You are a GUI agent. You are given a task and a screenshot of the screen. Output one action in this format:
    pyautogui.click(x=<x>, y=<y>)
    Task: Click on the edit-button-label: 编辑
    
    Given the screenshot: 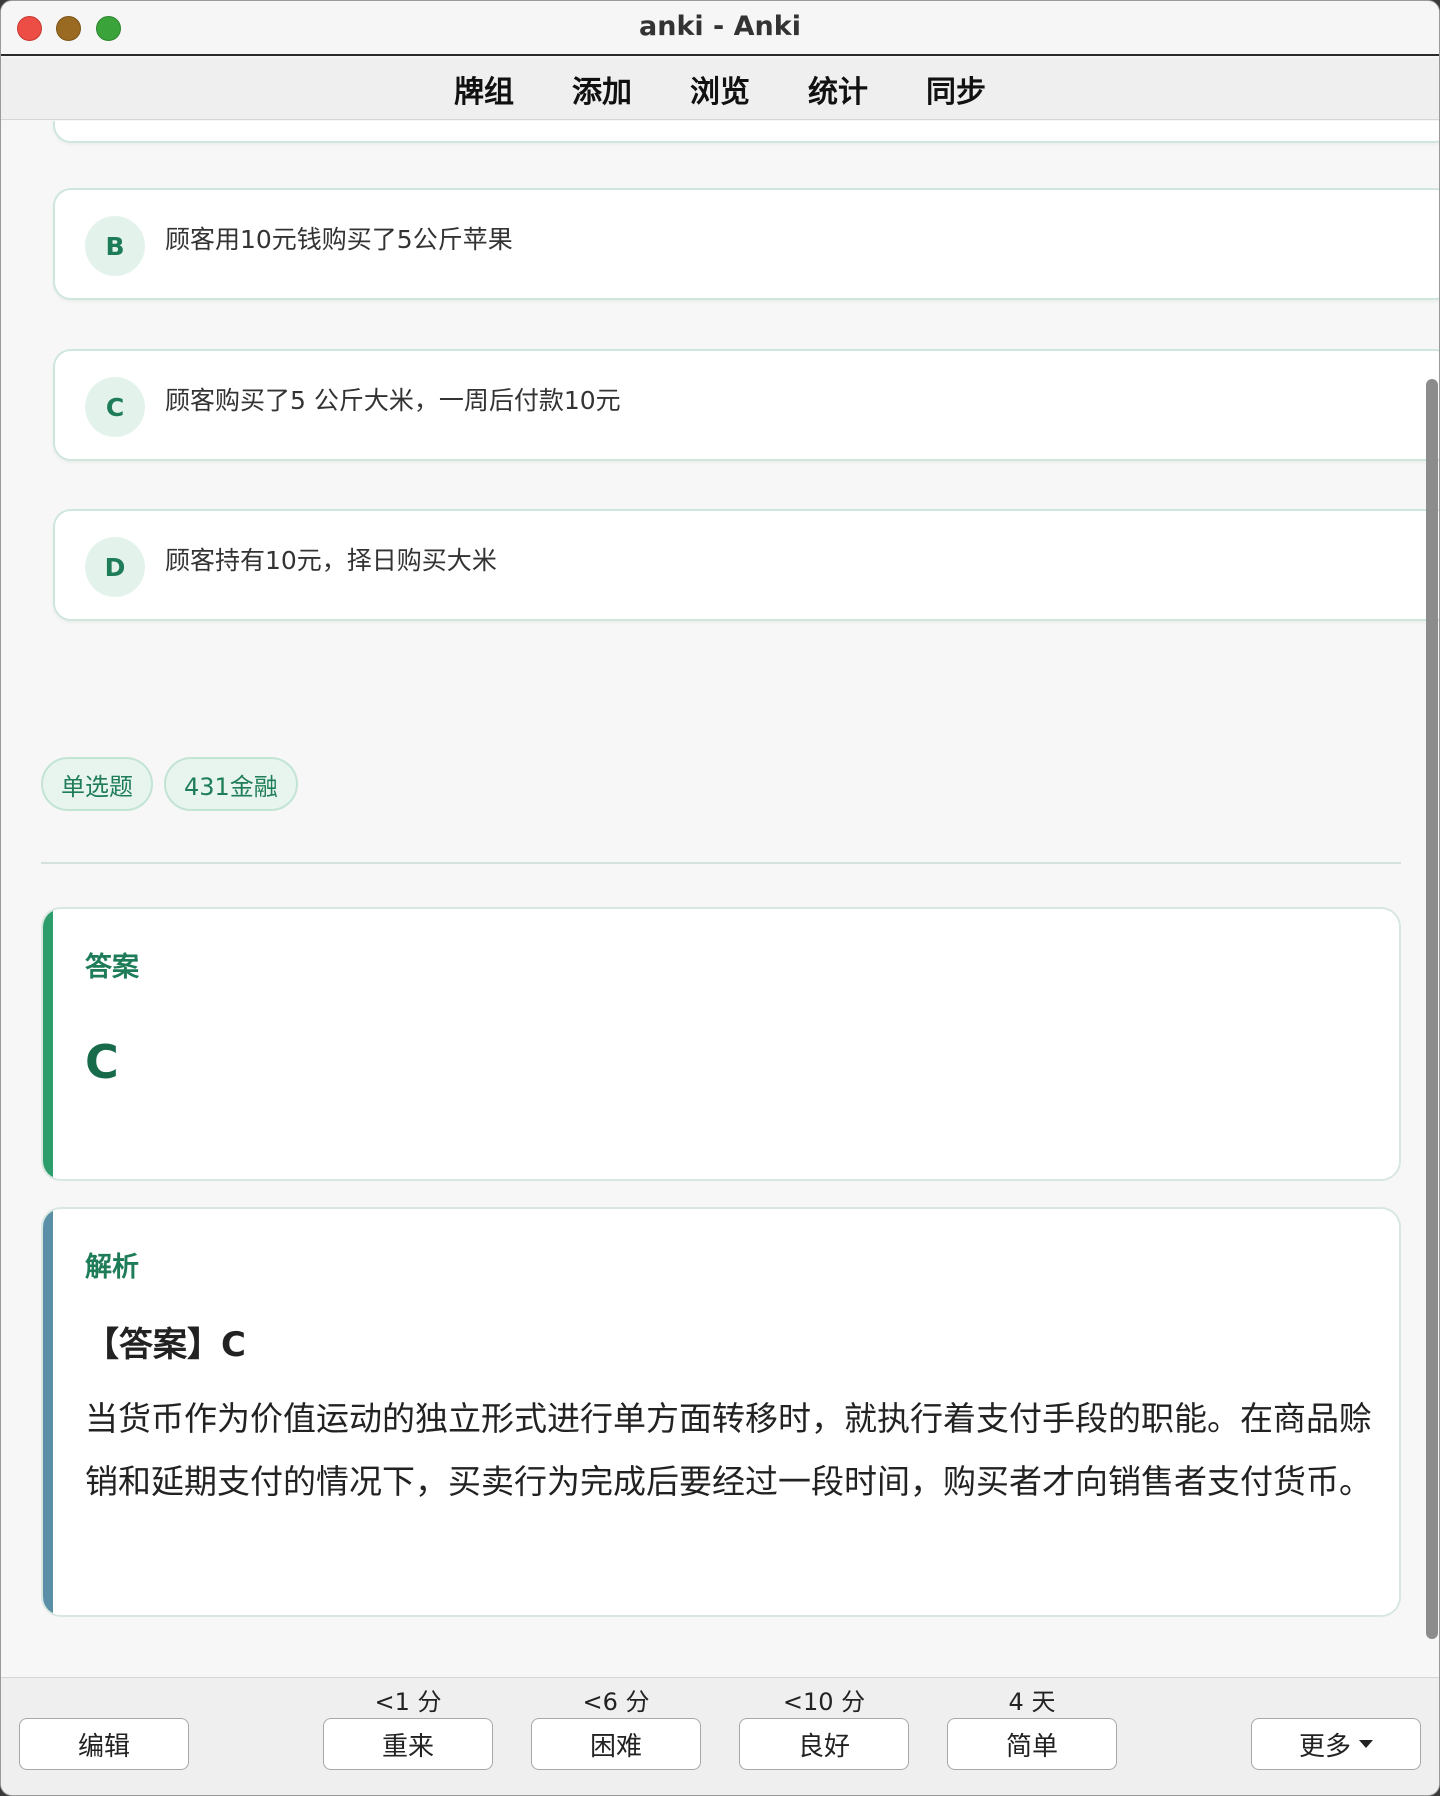 What is the action you would take?
    pyautogui.click(x=103, y=1746)
    